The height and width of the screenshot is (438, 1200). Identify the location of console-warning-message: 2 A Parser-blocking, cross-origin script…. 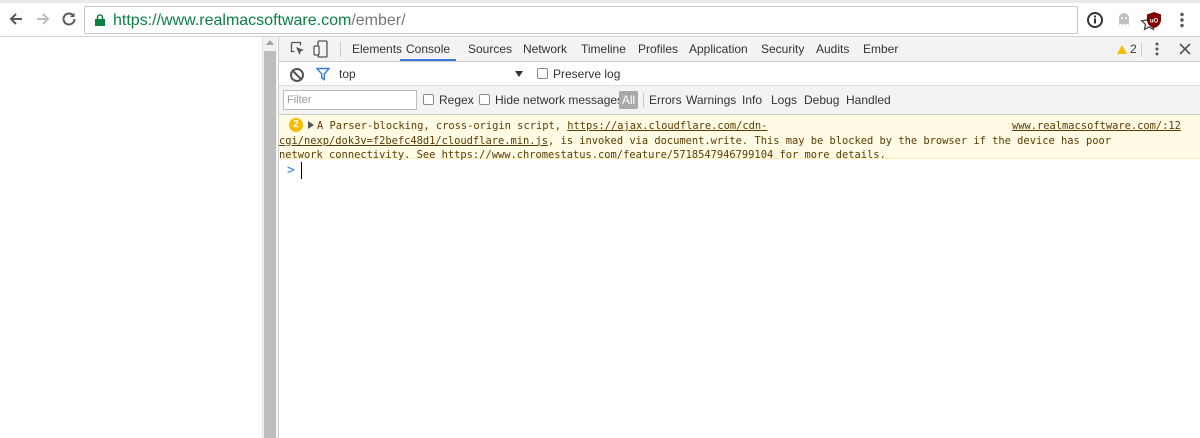
(739, 138).